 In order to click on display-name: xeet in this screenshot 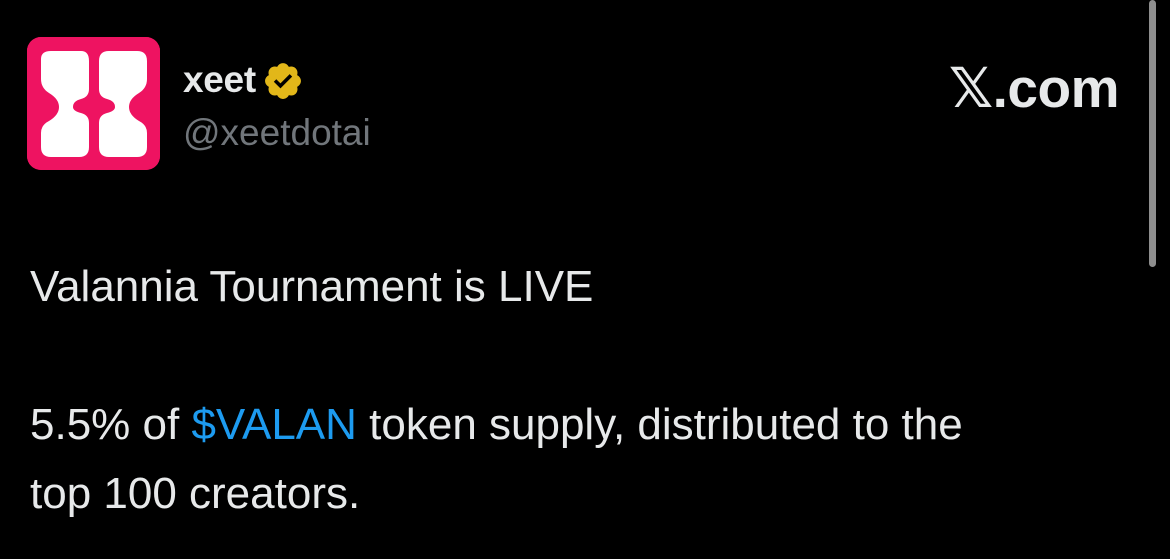, I will do `click(219, 80)`.